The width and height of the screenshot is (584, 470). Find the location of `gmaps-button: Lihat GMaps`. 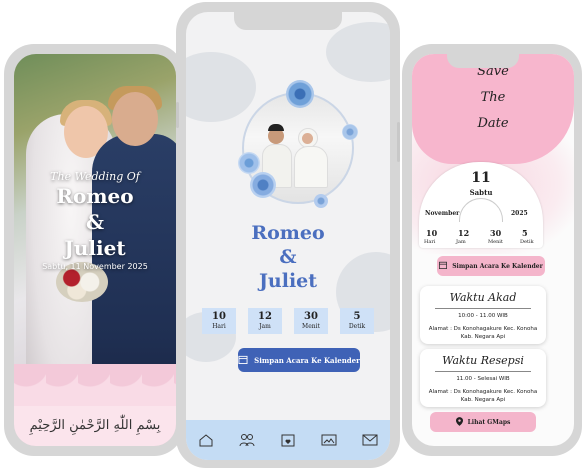

gmaps-button: Lihat GMaps is located at coordinates (483, 422).